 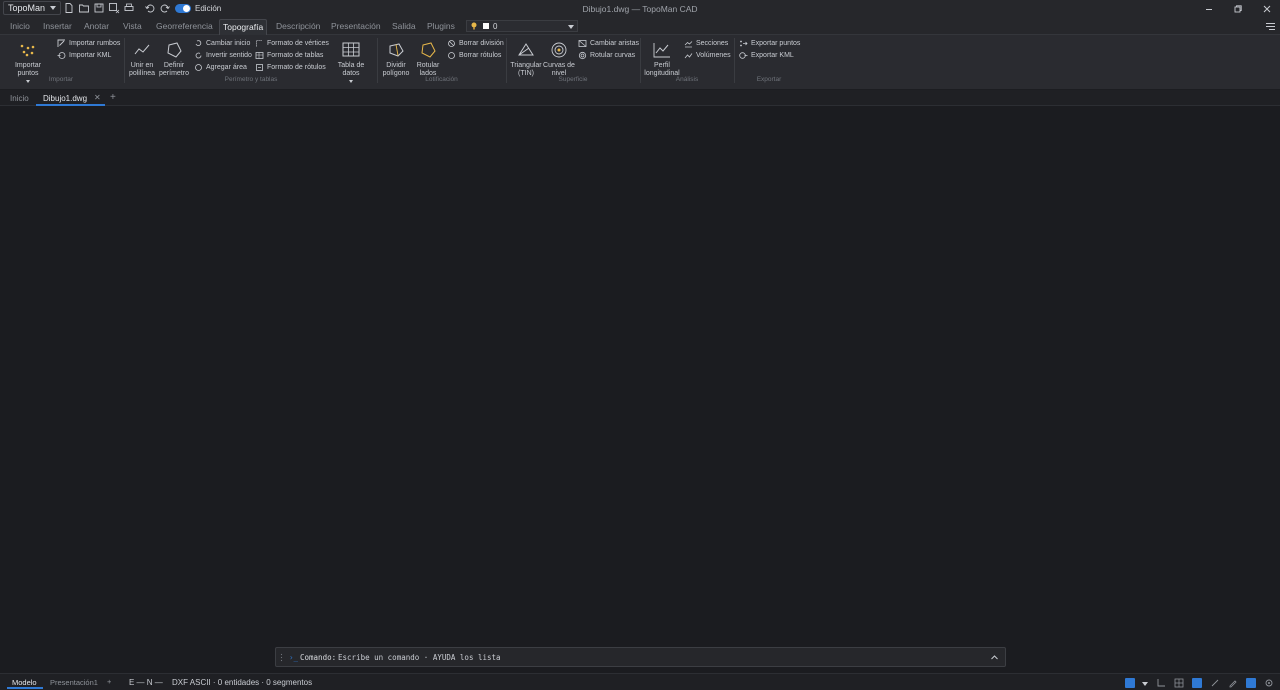 What do you see at coordinates (475, 43) in the screenshot?
I see `delete-division-button: Borrar división` at bounding box center [475, 43].